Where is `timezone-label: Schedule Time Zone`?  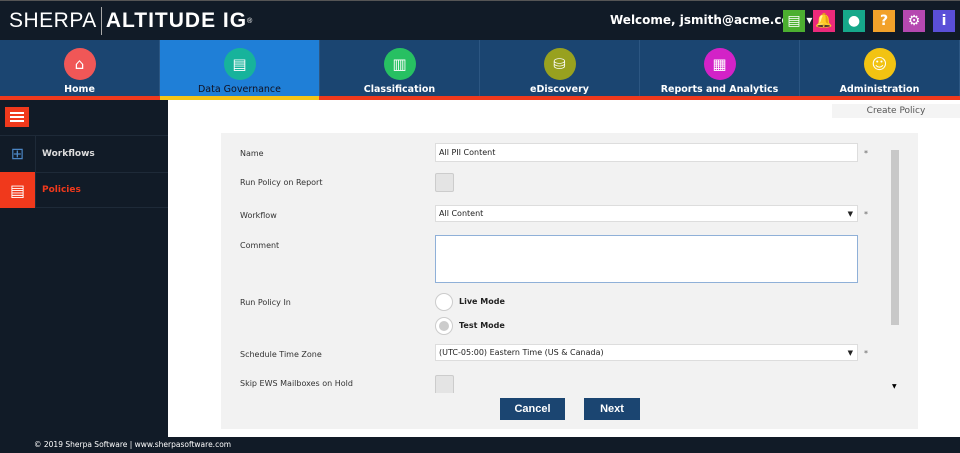
timezone-label: Schedule Time Zone is located at coordinates (281, 354).